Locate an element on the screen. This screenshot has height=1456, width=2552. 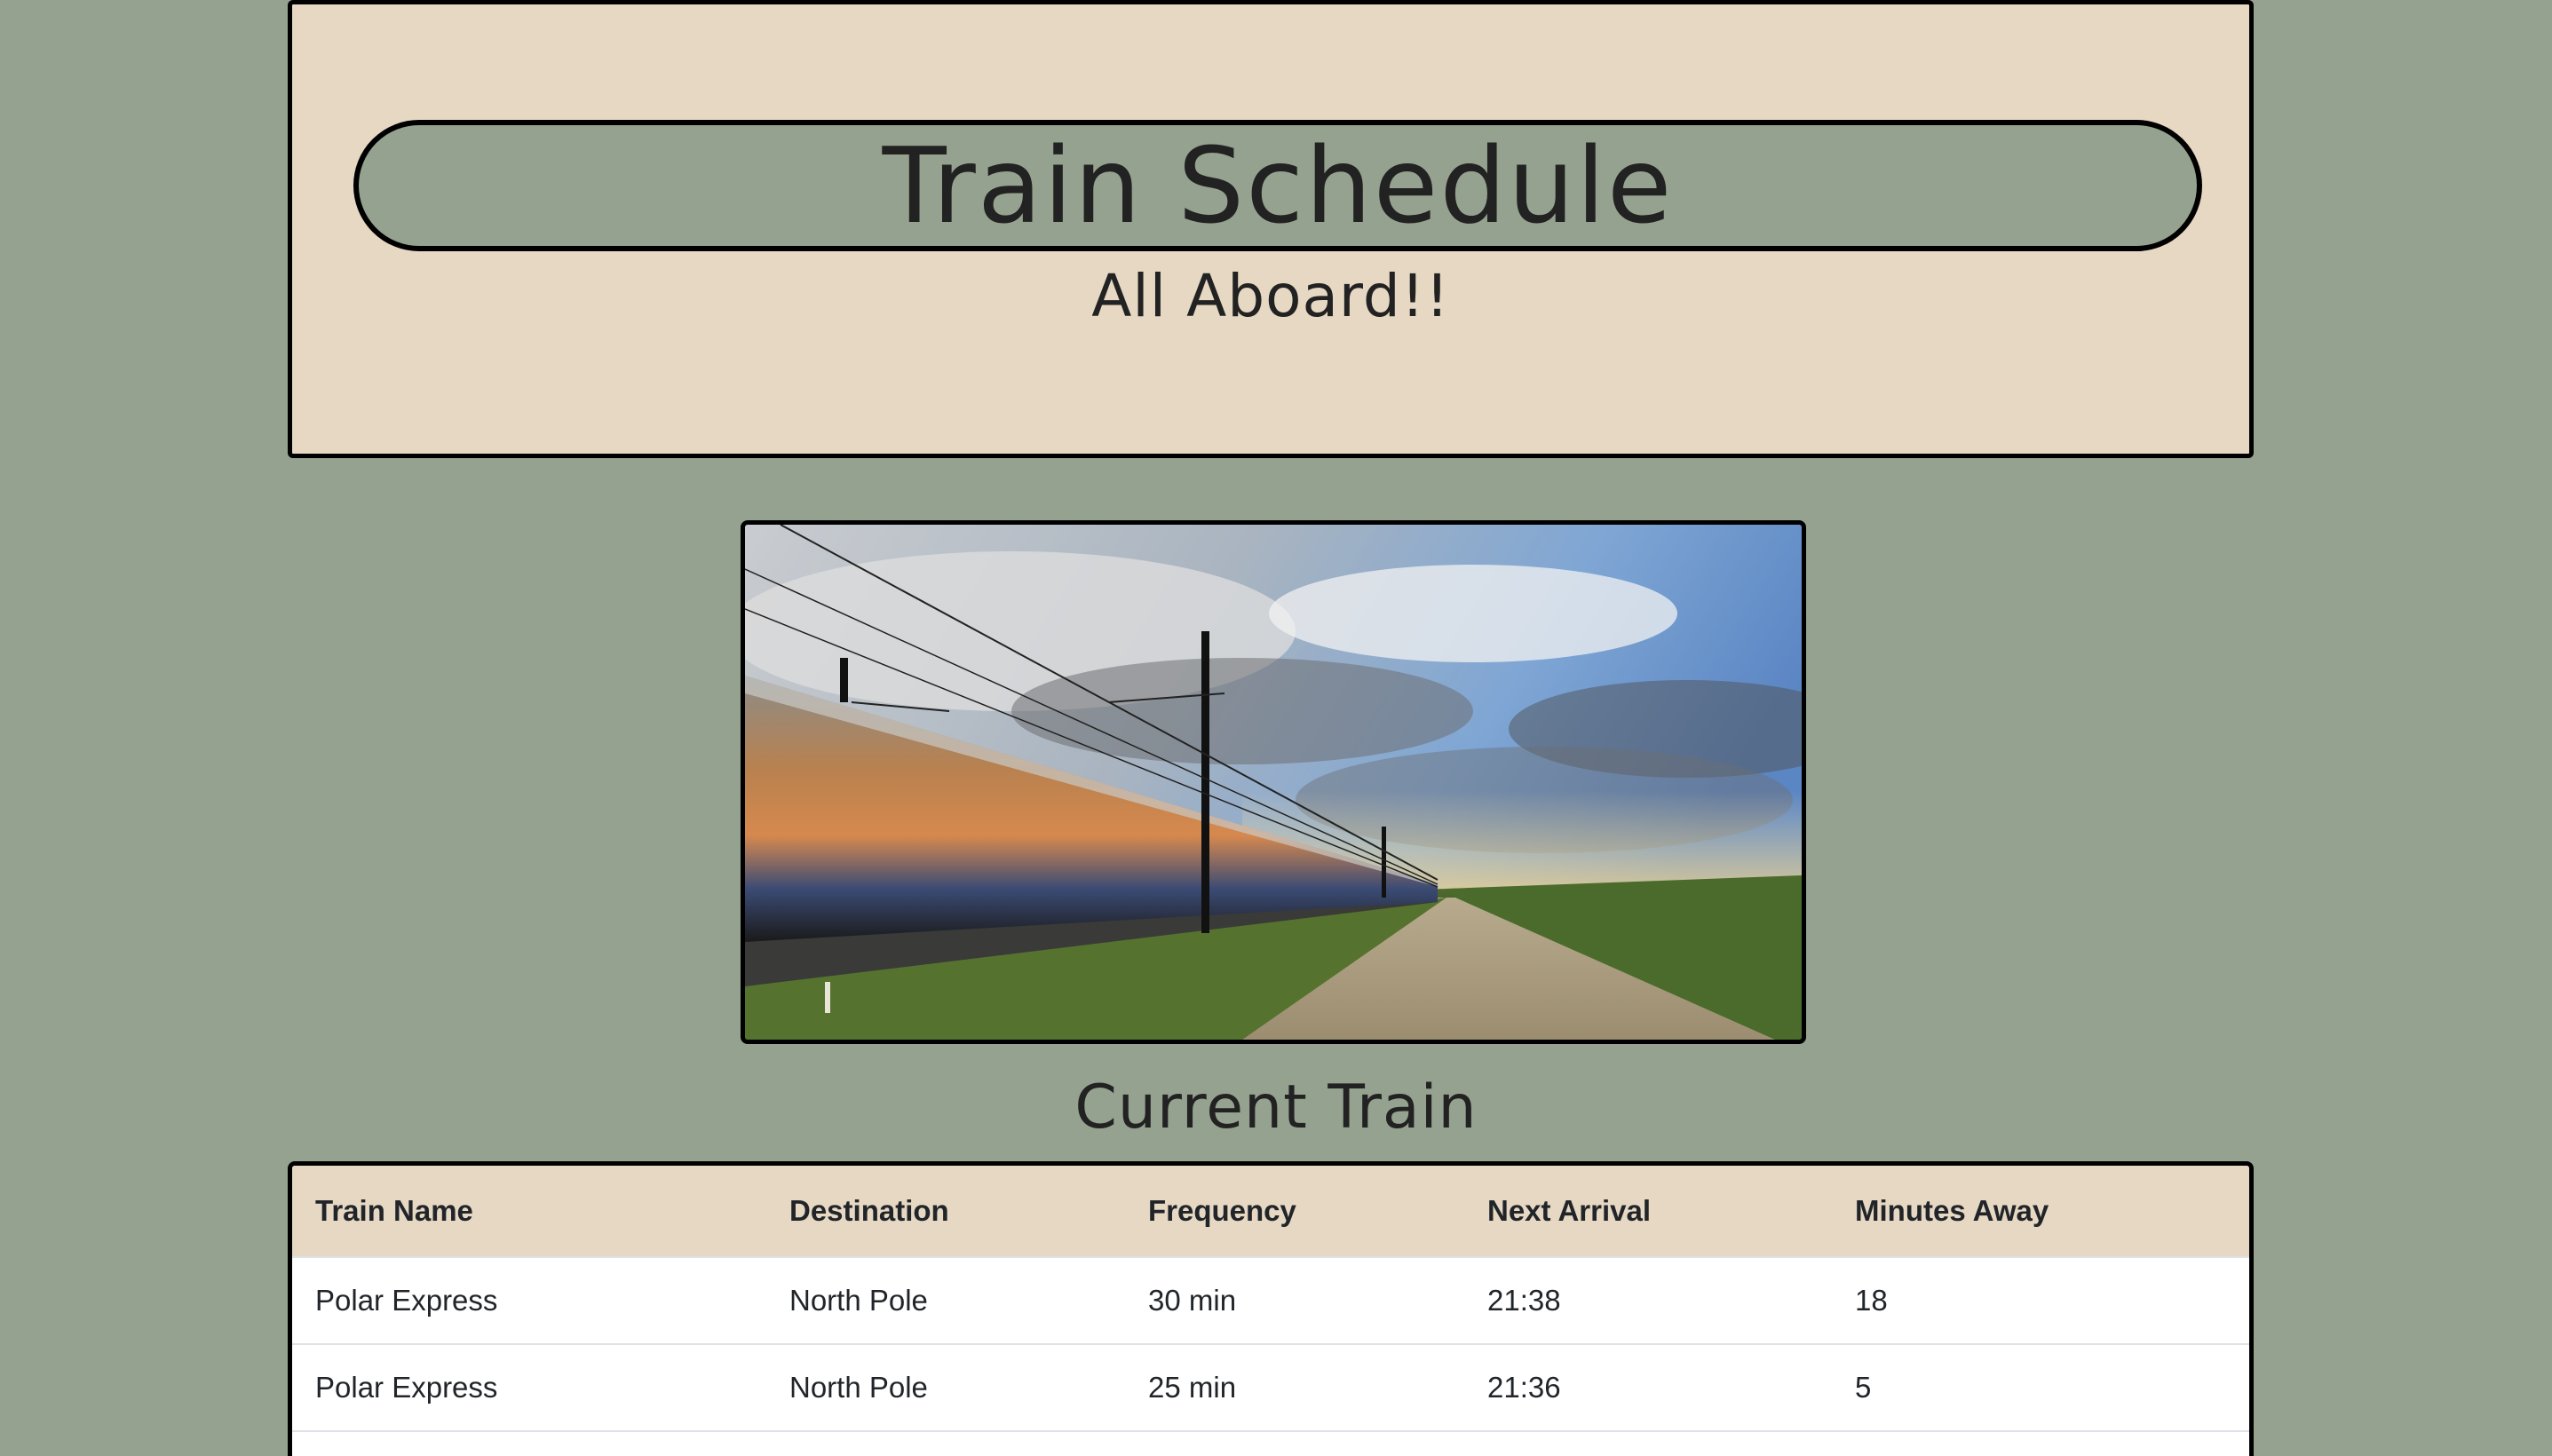
column-header-train-name: Train Name is located at coordinates (529, 1212).